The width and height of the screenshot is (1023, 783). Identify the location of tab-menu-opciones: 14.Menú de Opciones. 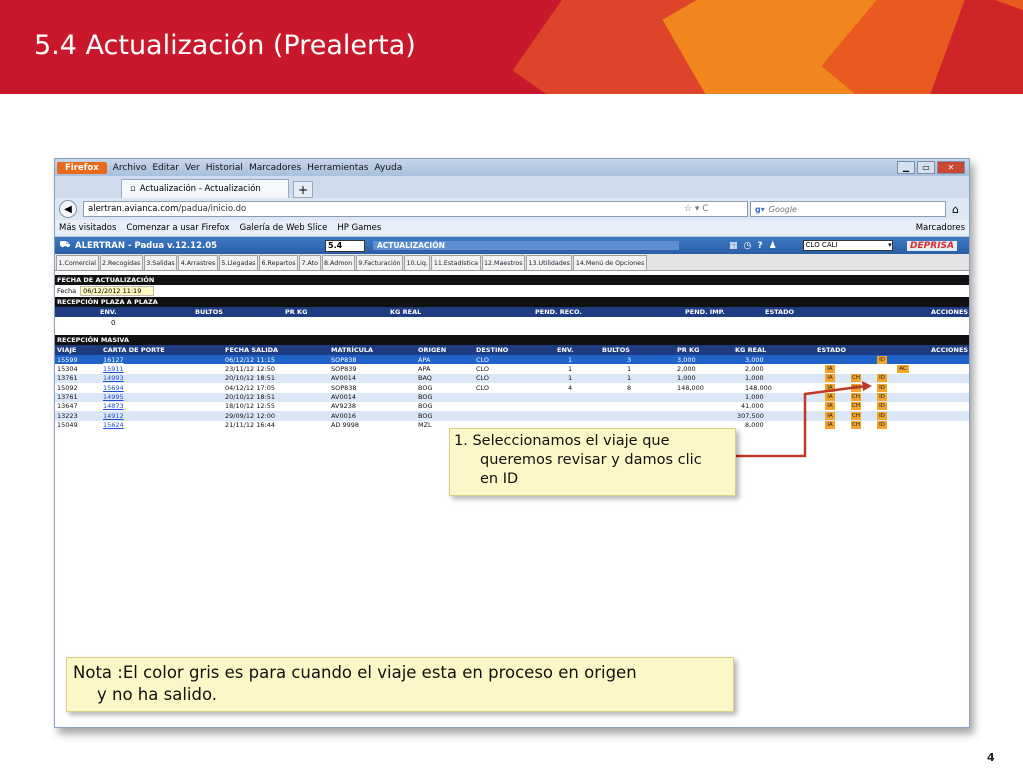
(610, 262).